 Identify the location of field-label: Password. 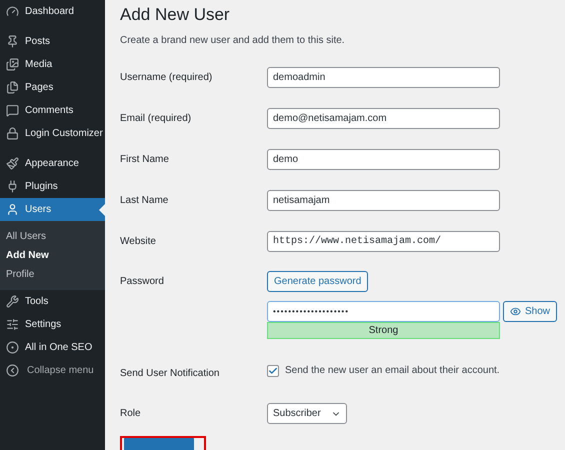
(142, 281).